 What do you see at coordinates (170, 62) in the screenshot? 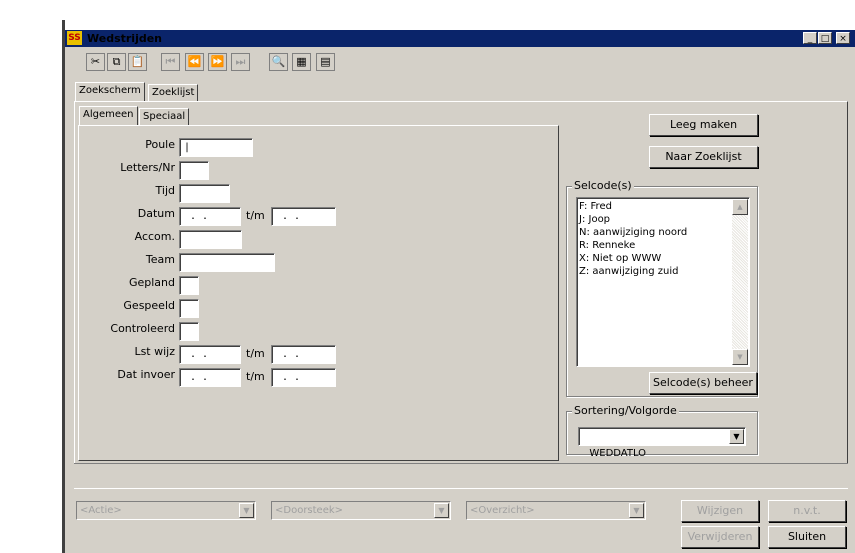
I see `first-record-icon: ⏮` at bounding box center [170, 62].